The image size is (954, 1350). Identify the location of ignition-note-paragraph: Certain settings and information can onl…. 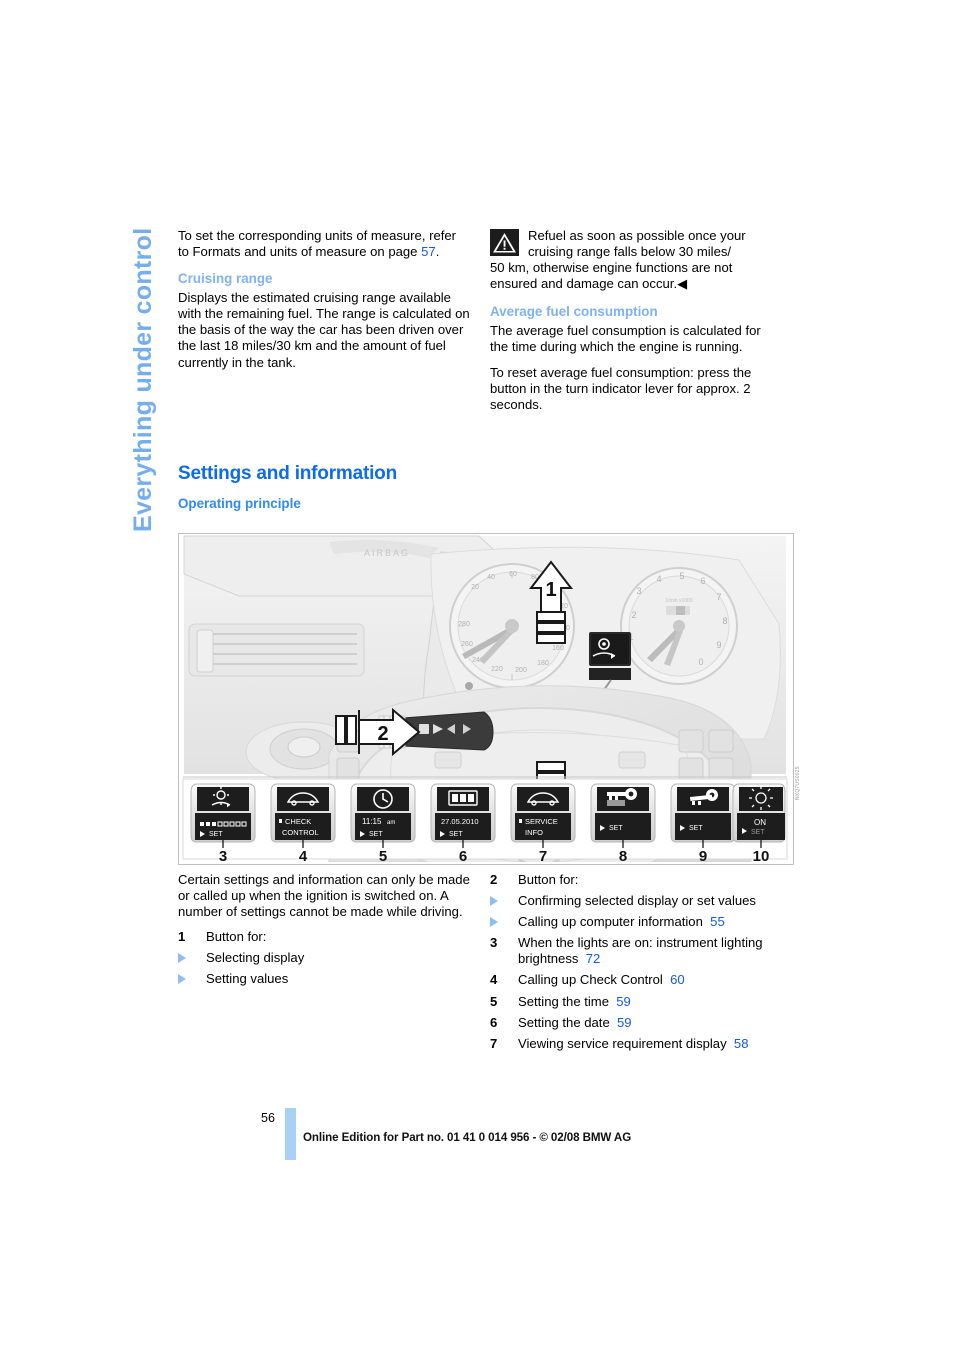
(324, 896).